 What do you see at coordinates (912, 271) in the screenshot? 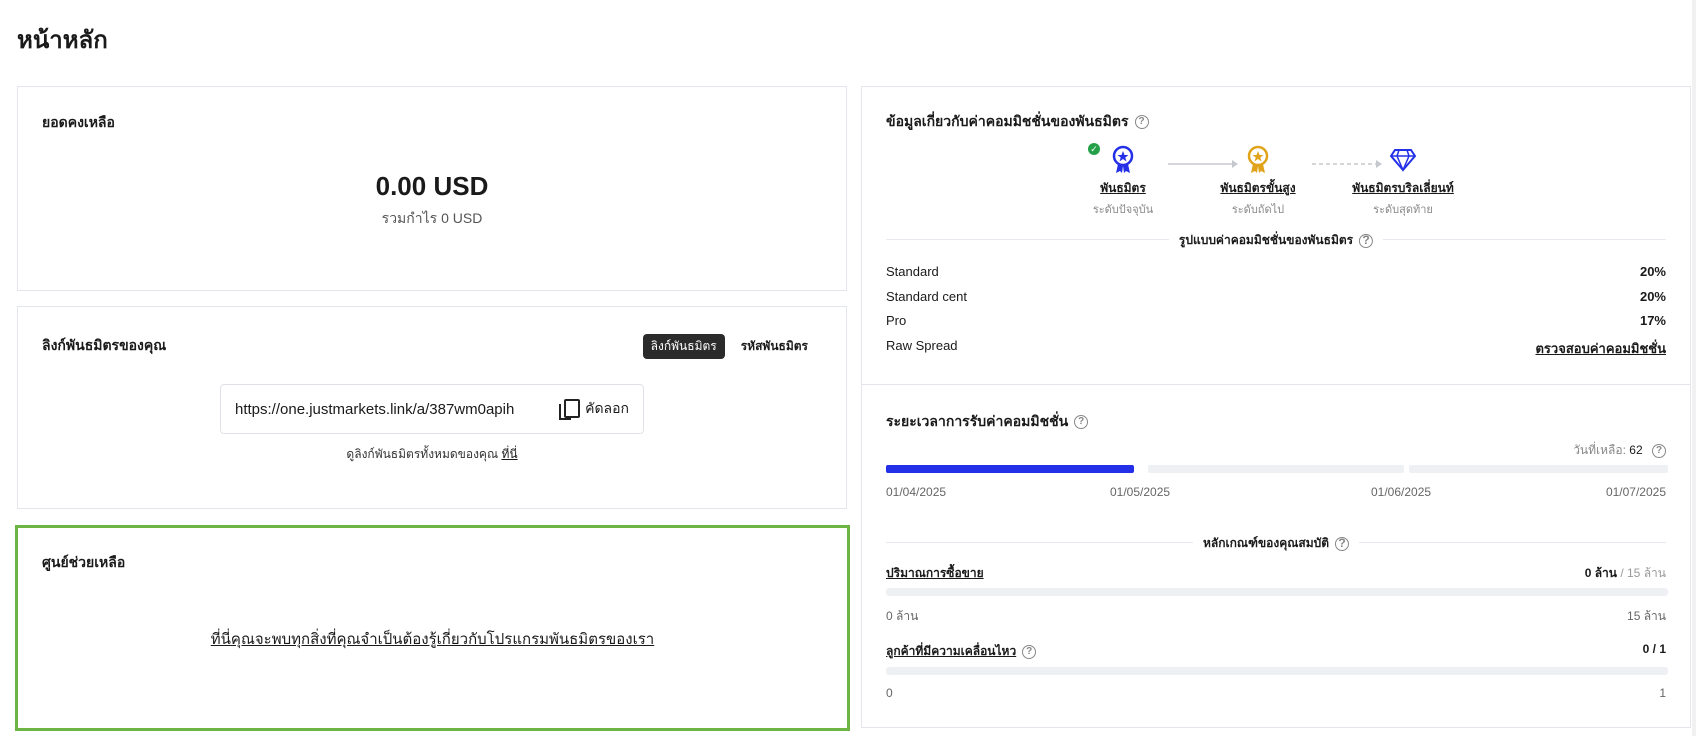
I see `rate-account: Standard` at bounding box center [912, 271].